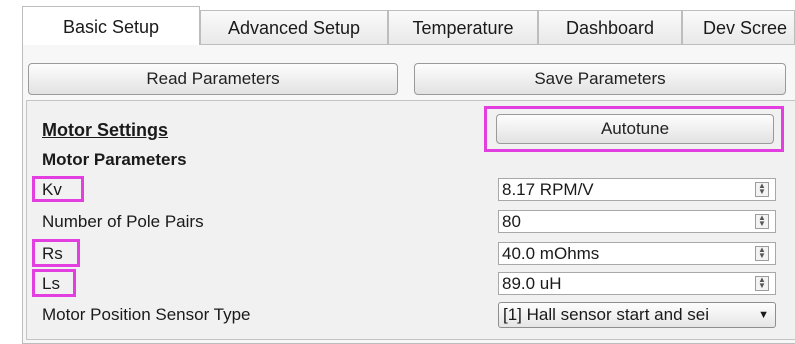  I want to click on kv-field: 8.17 RPM/V ▲ ▼, so click(637, 189).